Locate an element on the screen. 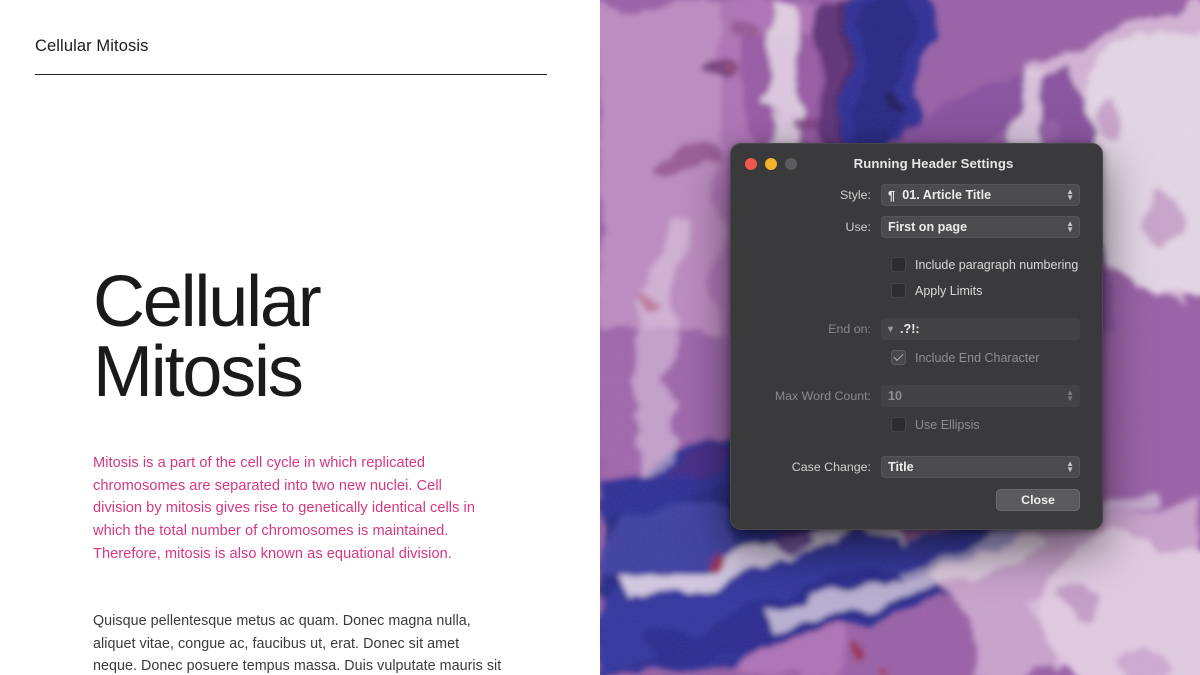 This screenshot has width=1200, height=675. use-ellipsis-row: Use Ellipsis is located at coordinates (985, 424).